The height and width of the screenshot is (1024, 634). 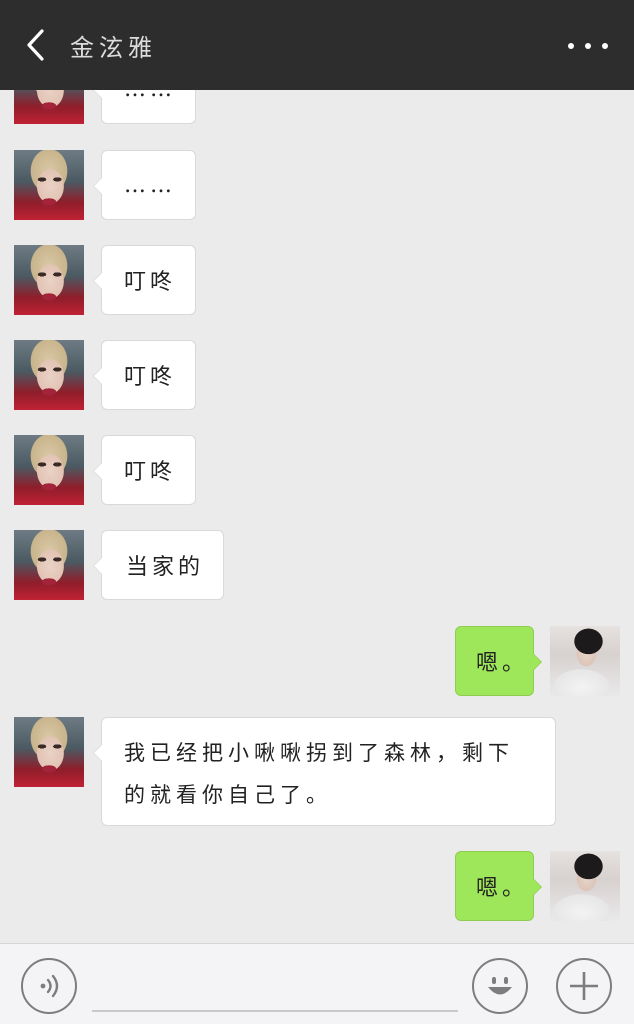 I want to click on voice-button, so click(x=49, y=986).